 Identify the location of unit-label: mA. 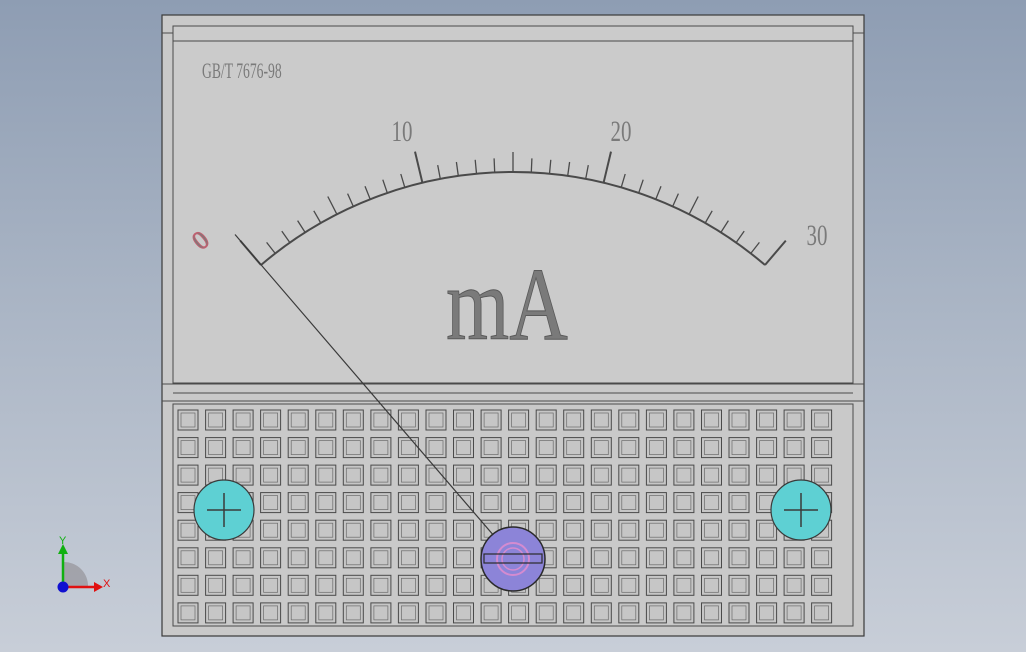
(507, 305).